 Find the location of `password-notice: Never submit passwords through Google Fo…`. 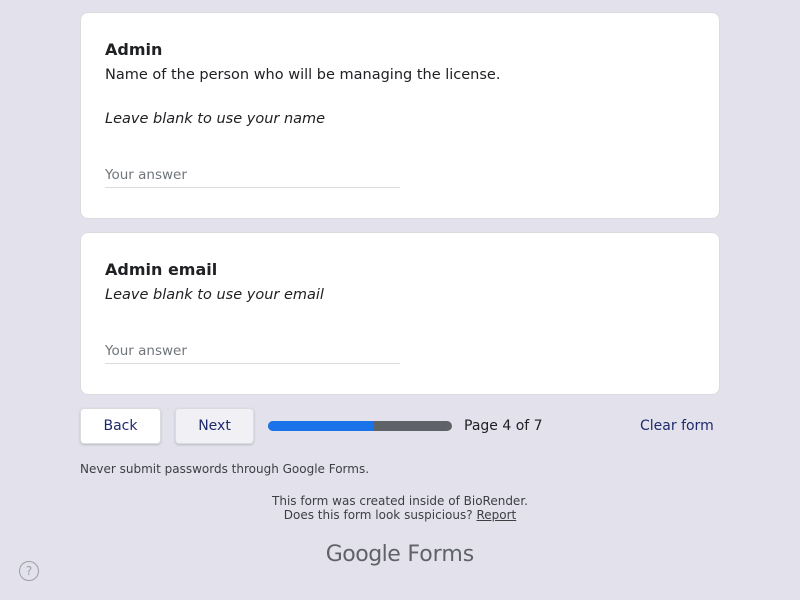

password-notice: Never submit passwords through Google Fo… is located at coordinates (225, 469).